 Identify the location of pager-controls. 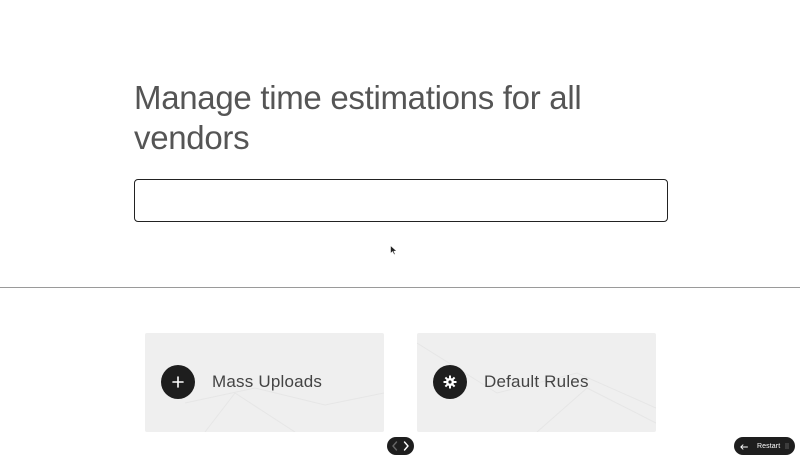
(400, 446).